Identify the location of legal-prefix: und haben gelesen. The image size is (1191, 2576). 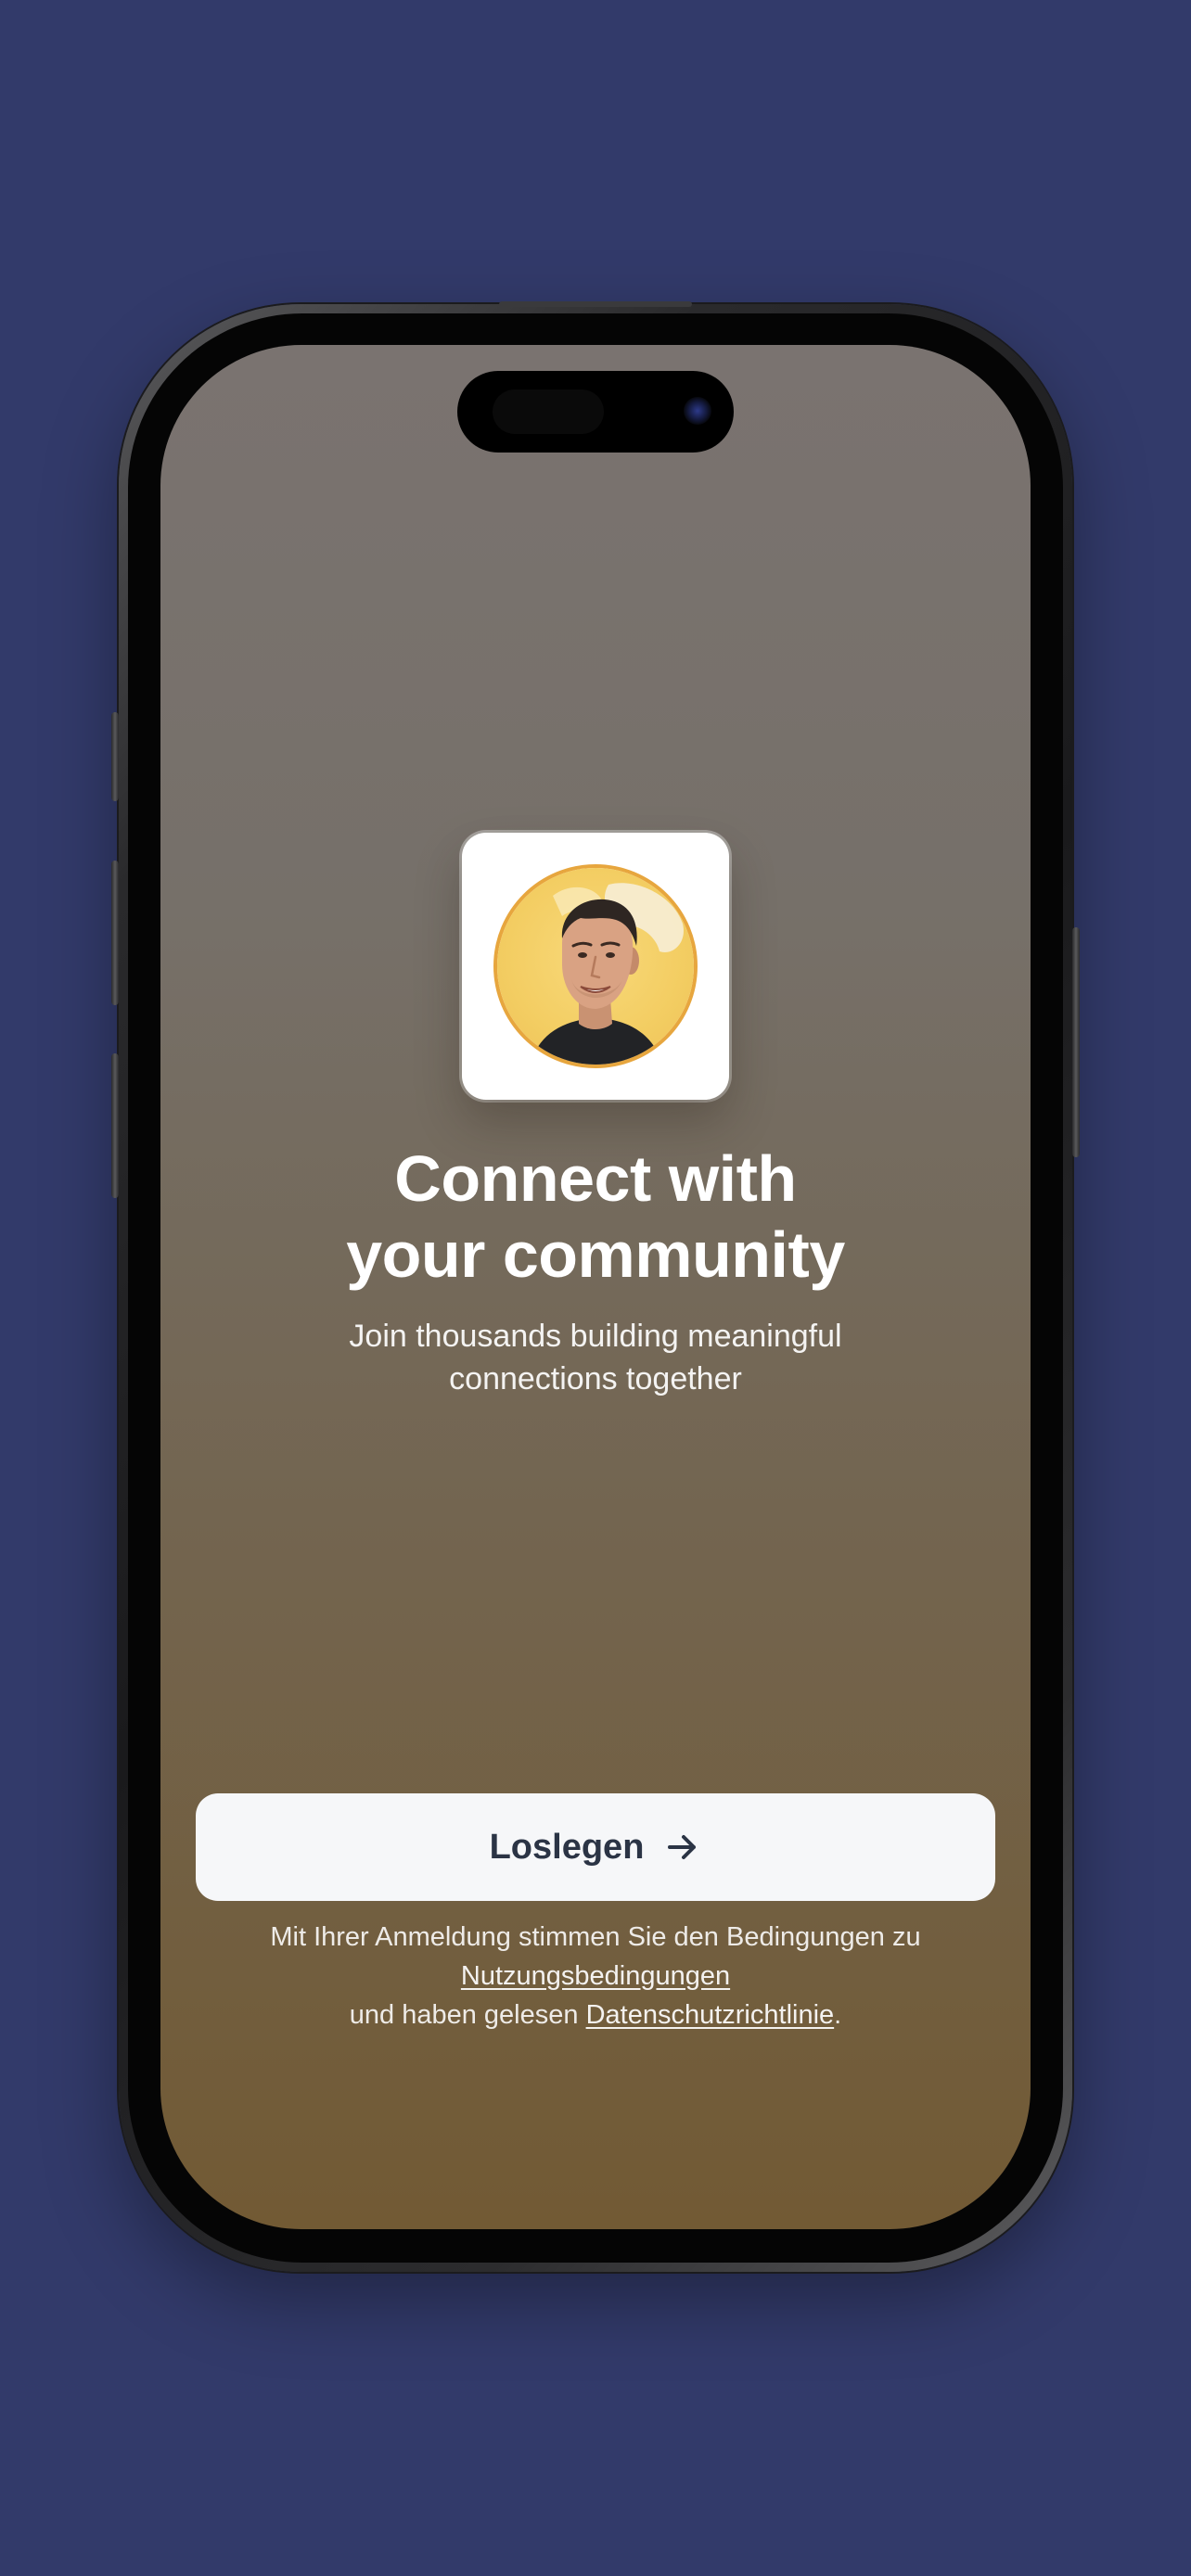
(467, 2015).